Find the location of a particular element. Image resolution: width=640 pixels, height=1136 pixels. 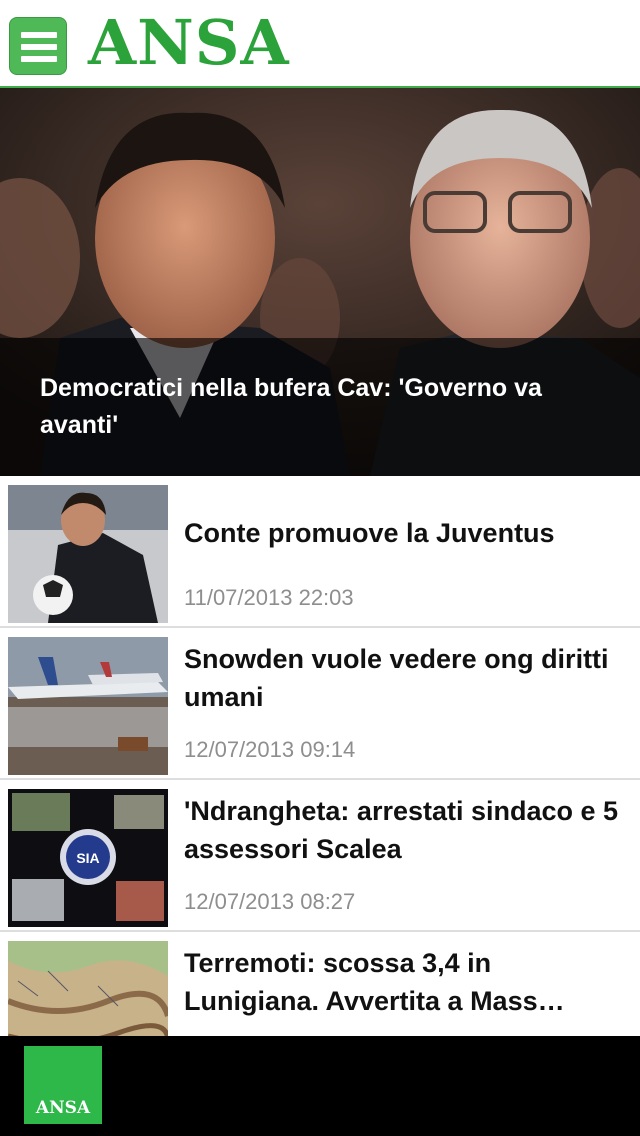

app-header: ANSA is located at coordinates (320, 44).